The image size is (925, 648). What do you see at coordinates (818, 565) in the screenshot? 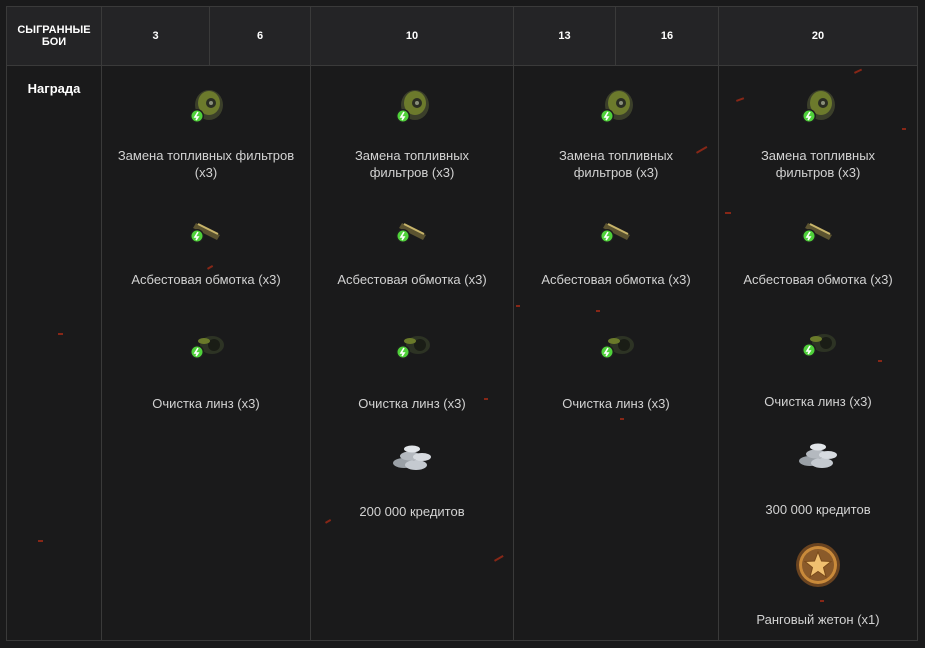
I see `rank-token-star-icon` at bounding box center [818, 565].